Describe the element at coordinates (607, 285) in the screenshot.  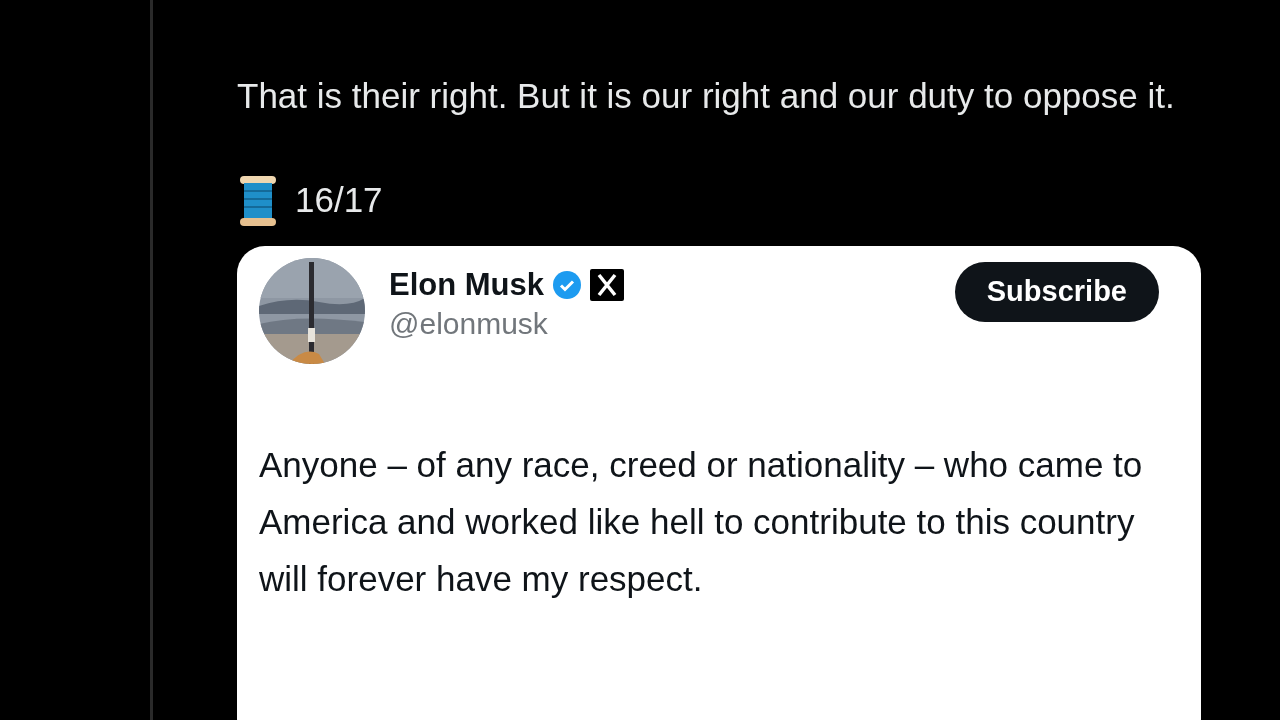
I see `x-logo-icon` at that location.